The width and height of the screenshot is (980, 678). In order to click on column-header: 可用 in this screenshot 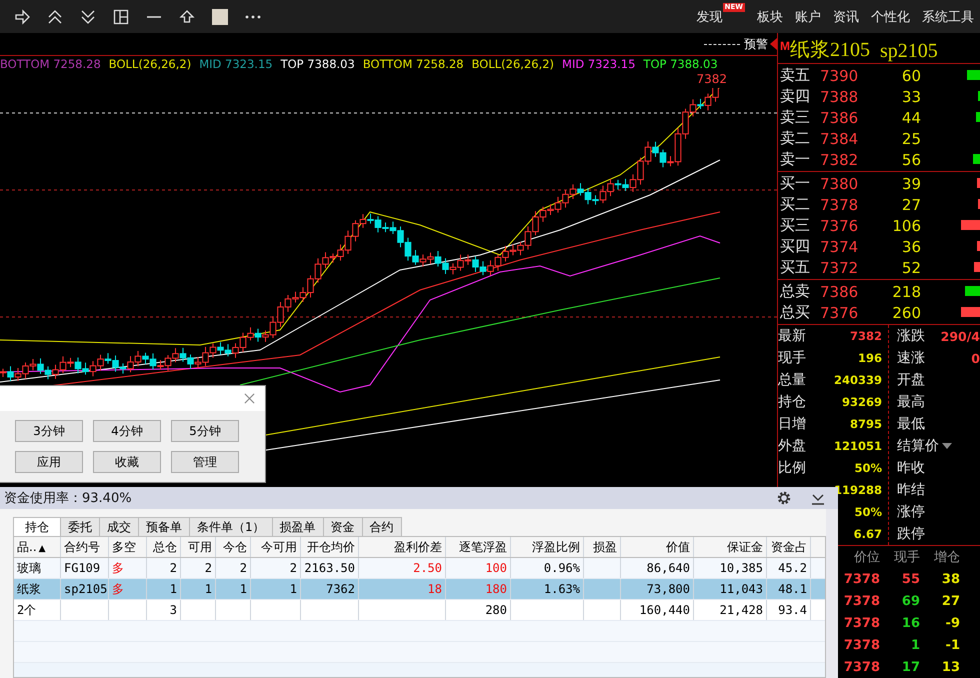, I will do `click(198, 547)`.